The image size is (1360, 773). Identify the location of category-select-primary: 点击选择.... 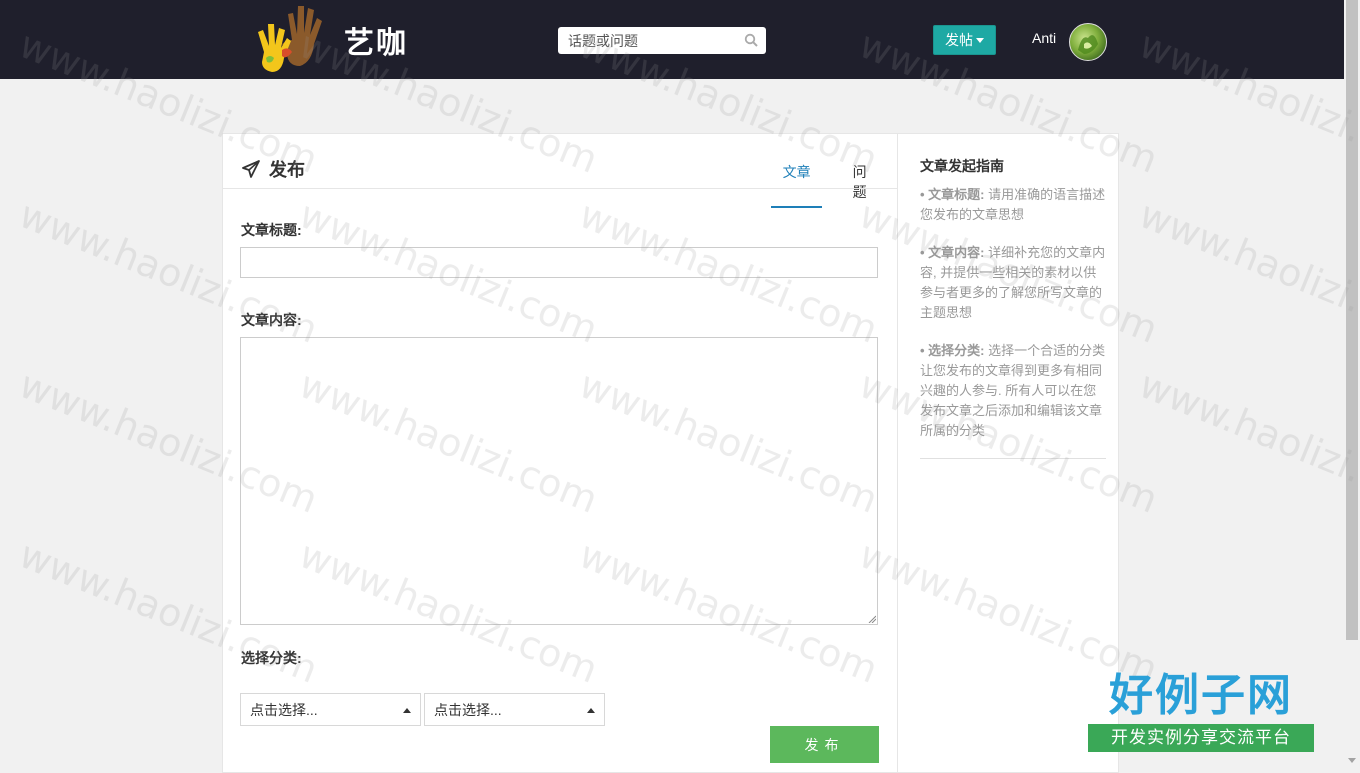
(330, 709).